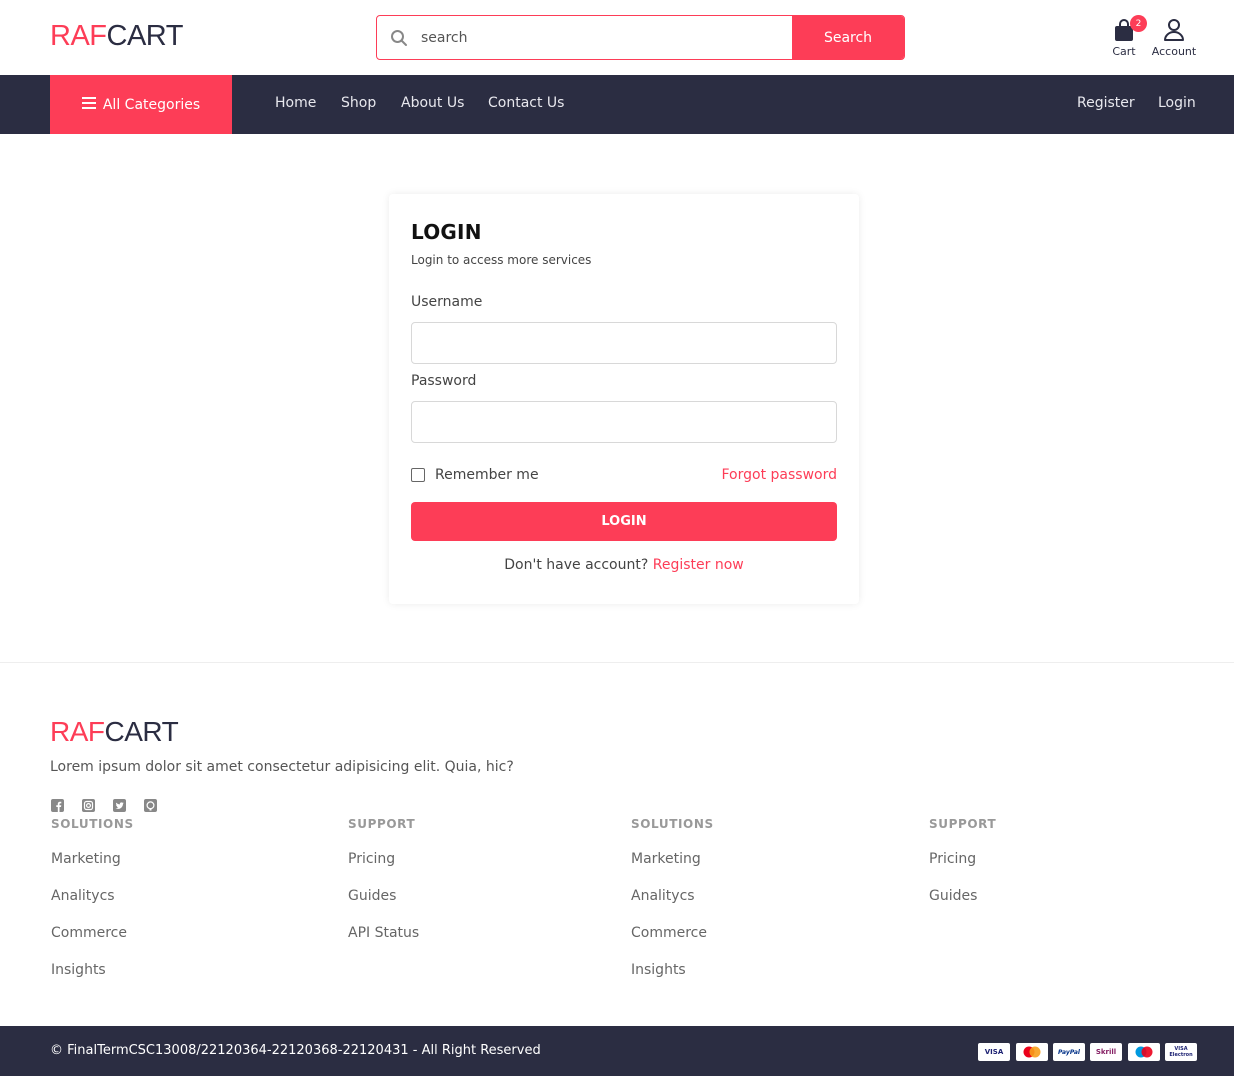  Describe the element at coordinates (1124, 51) in the screenshot. I see `cart-label: Cart` at that location.